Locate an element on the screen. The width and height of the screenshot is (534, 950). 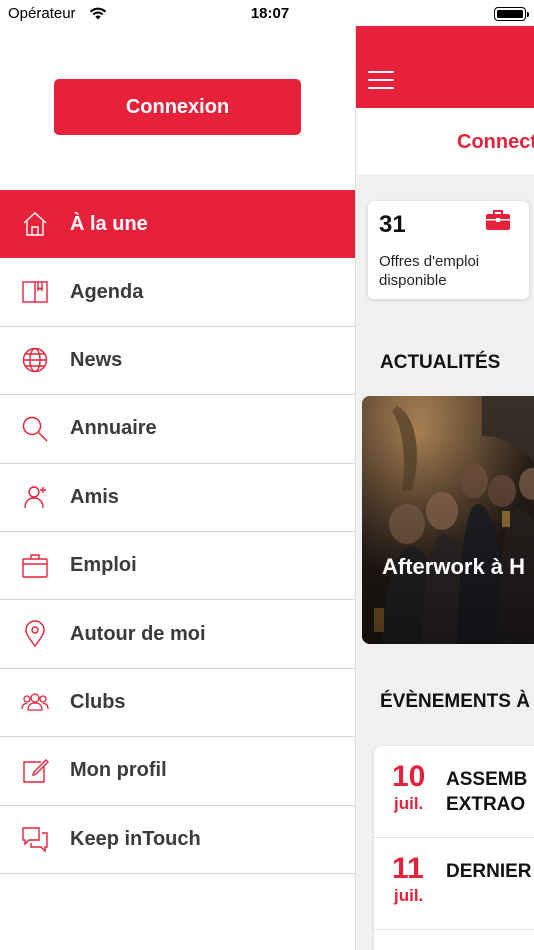
menu-icon is located at coordinates (381, 81).